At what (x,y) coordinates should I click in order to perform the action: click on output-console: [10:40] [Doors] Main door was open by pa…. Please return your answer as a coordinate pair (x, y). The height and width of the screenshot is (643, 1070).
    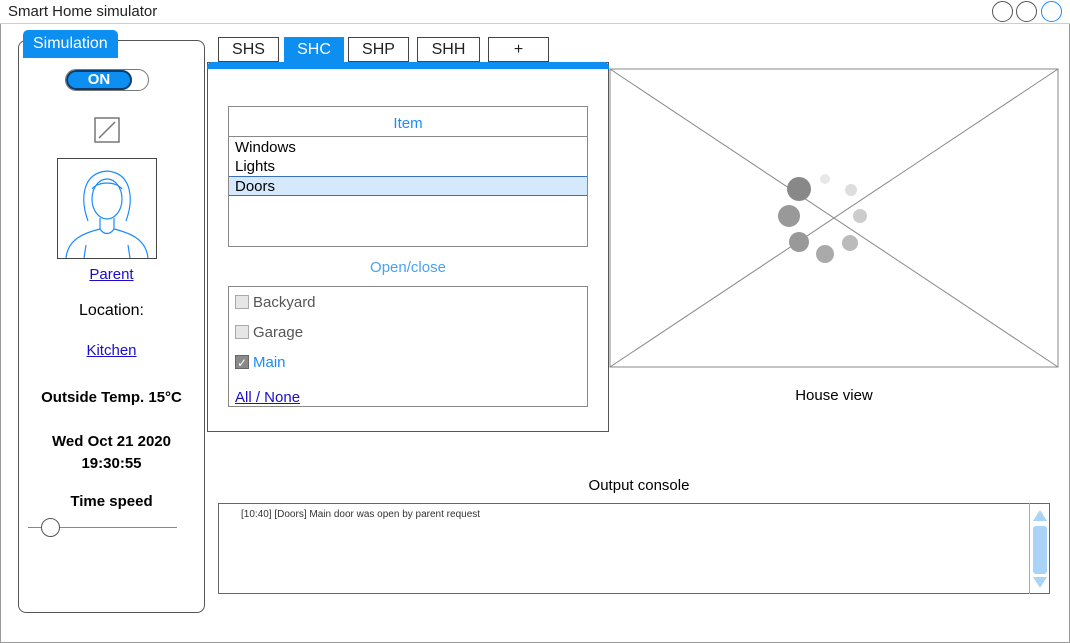
    Looking at the image, I should click on (634, 548).